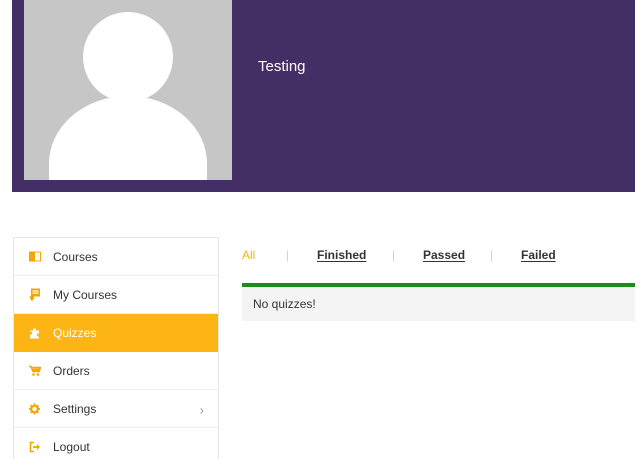 This screenshot has height=459, width=640. I want to click on profile-name: Testing, so click(282, 66).